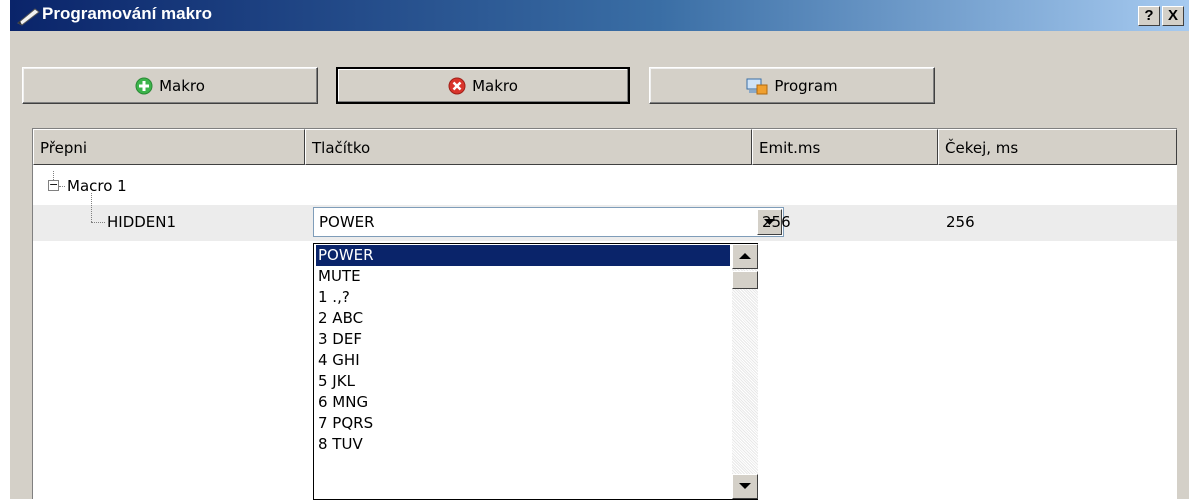 Image resolution: width=1189 pixels, height=502 pixels. What do you see at coordinates (548, 222) in the screenshot?
I see `button-select: POWER` at bounding box center [548, 222].